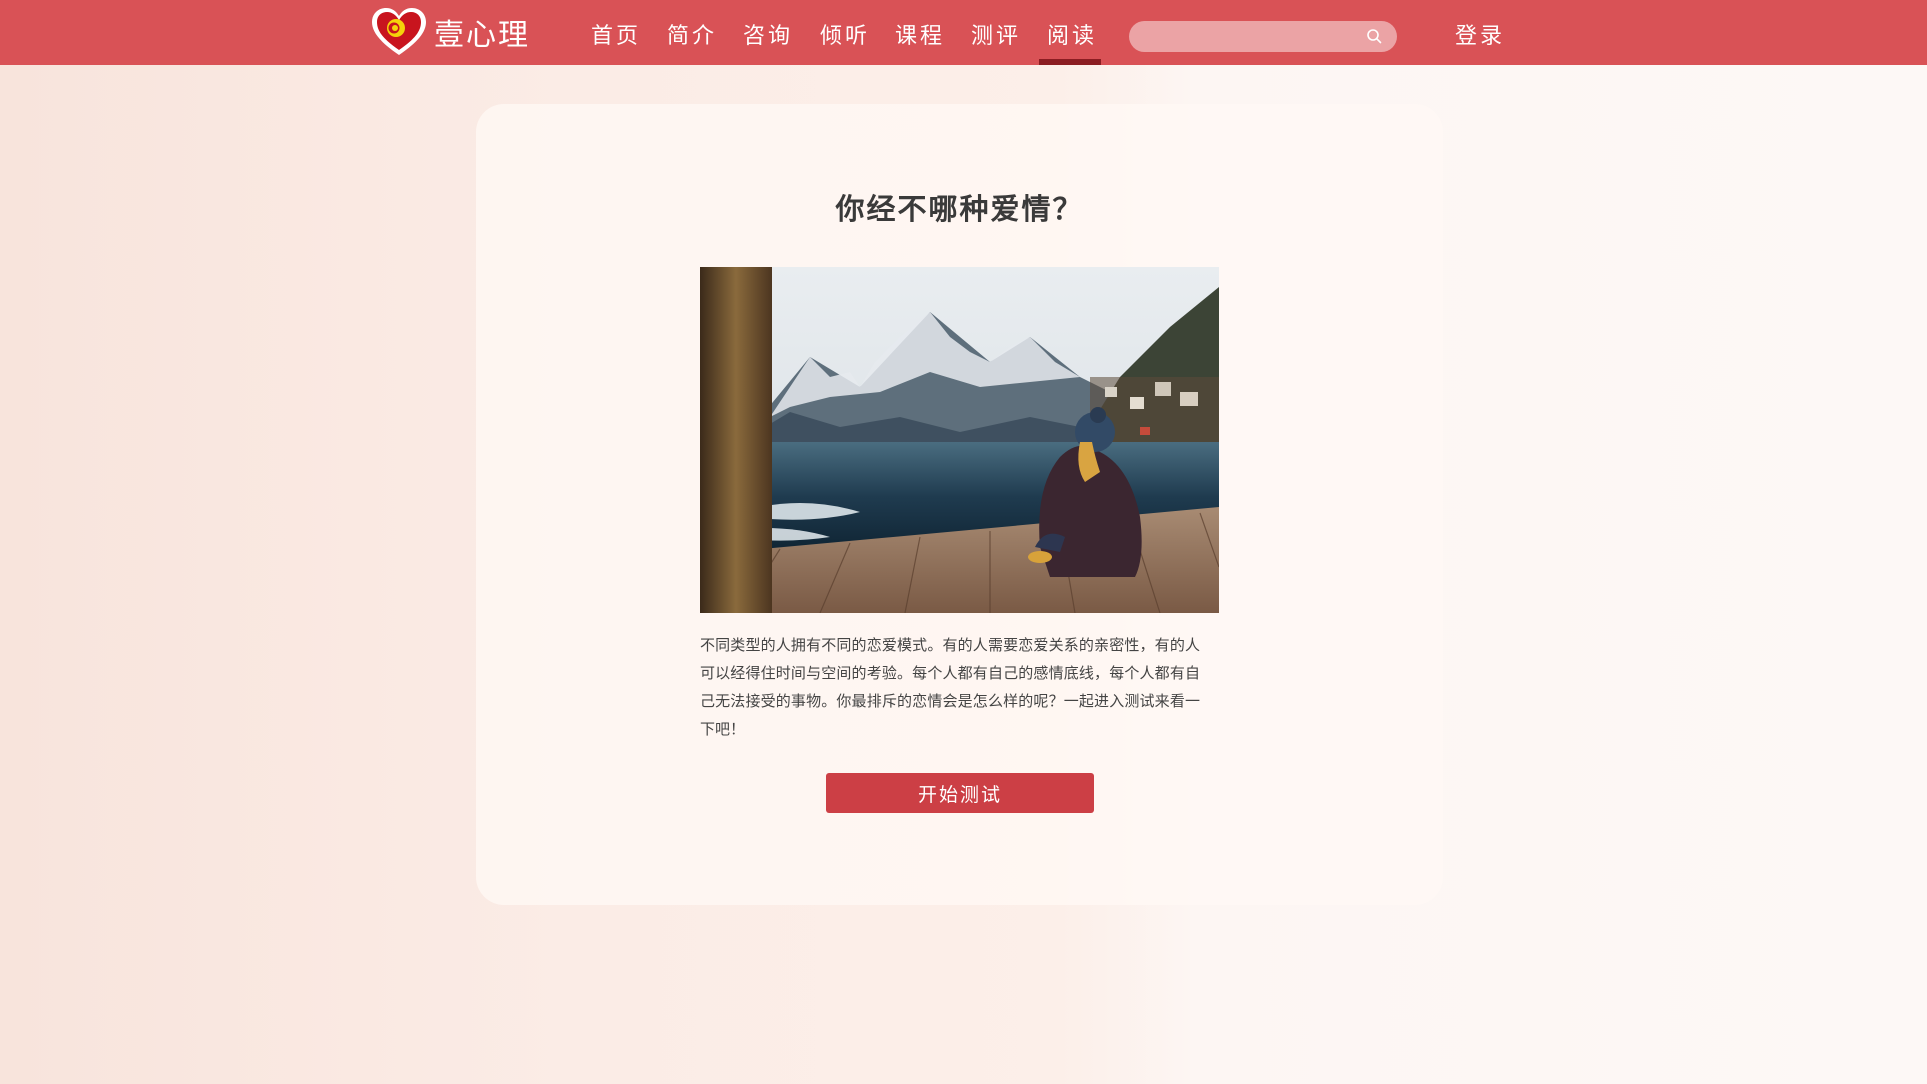  Describe the element at coordinates (482, 35) in the screenshot. I see `brand-name: 壹心理` at that location.